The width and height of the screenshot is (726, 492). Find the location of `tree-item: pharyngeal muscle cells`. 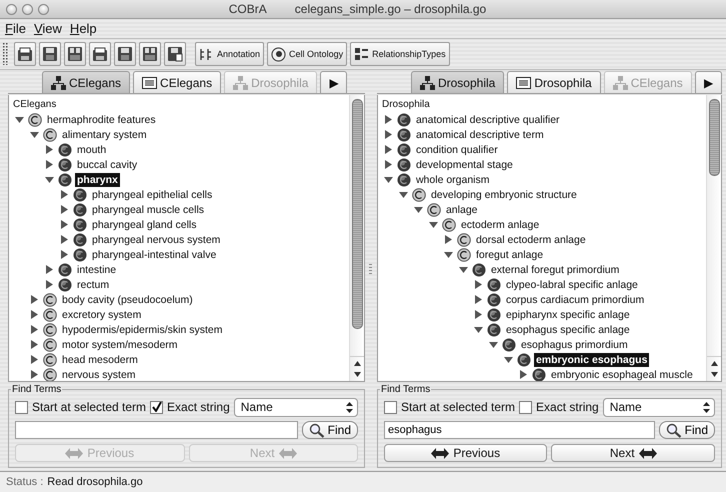

tree-item: pharyngeal muscle cells is located at coordinates (148, 209).